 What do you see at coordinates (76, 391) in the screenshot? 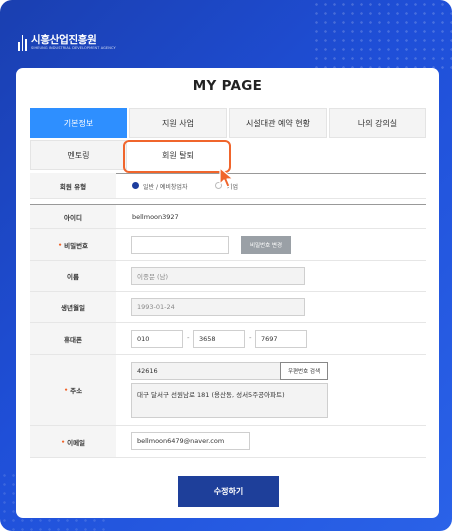
I see `address-label: 주소` at bounding box center [76, 391].